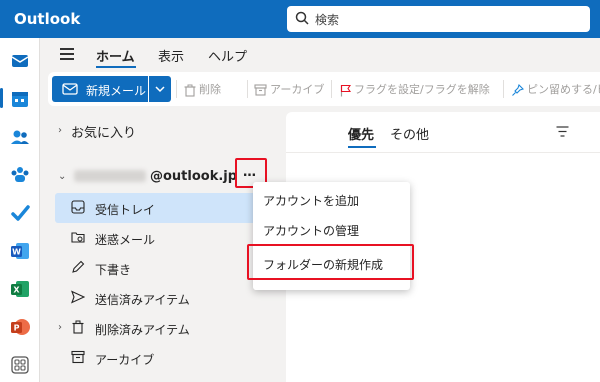 The image size is (600, 382). I want to click on ribbon: 新規メール 削除 アーカイブ フラグを設定/フラグを解除 ピン留めする/ピ, so click(324, 89).